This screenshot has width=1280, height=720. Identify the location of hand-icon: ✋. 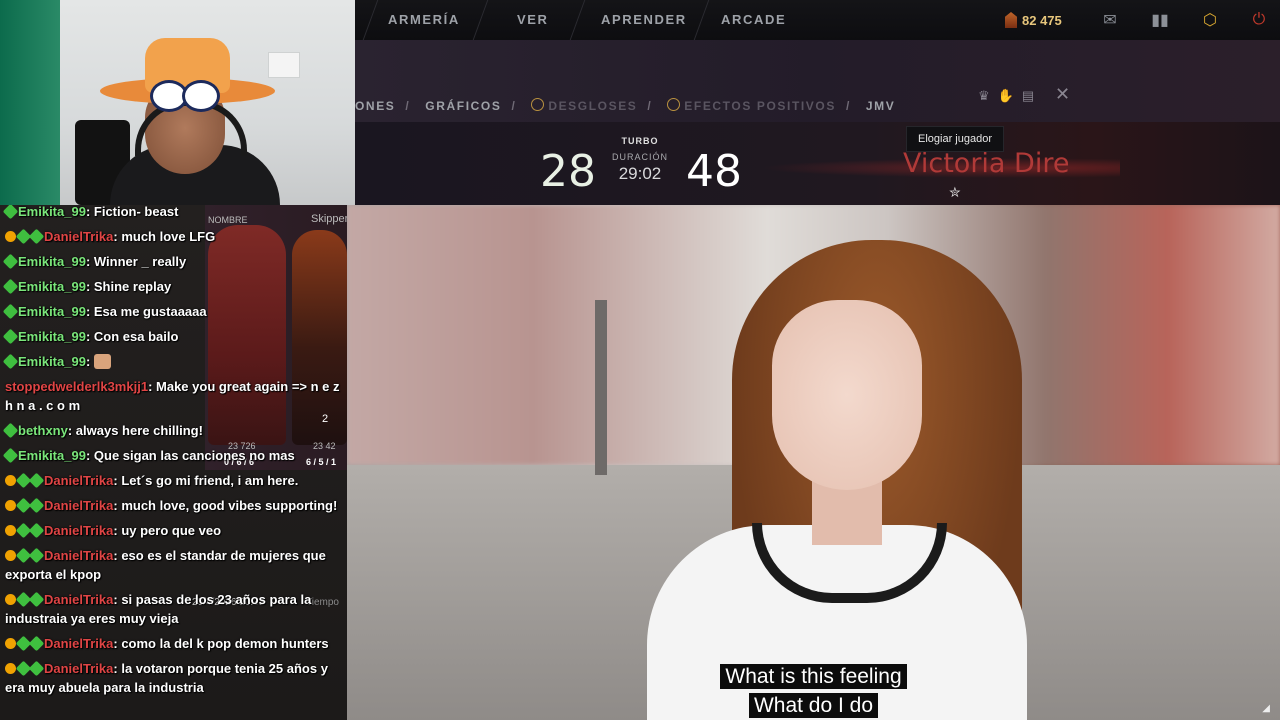
(1006, 96).